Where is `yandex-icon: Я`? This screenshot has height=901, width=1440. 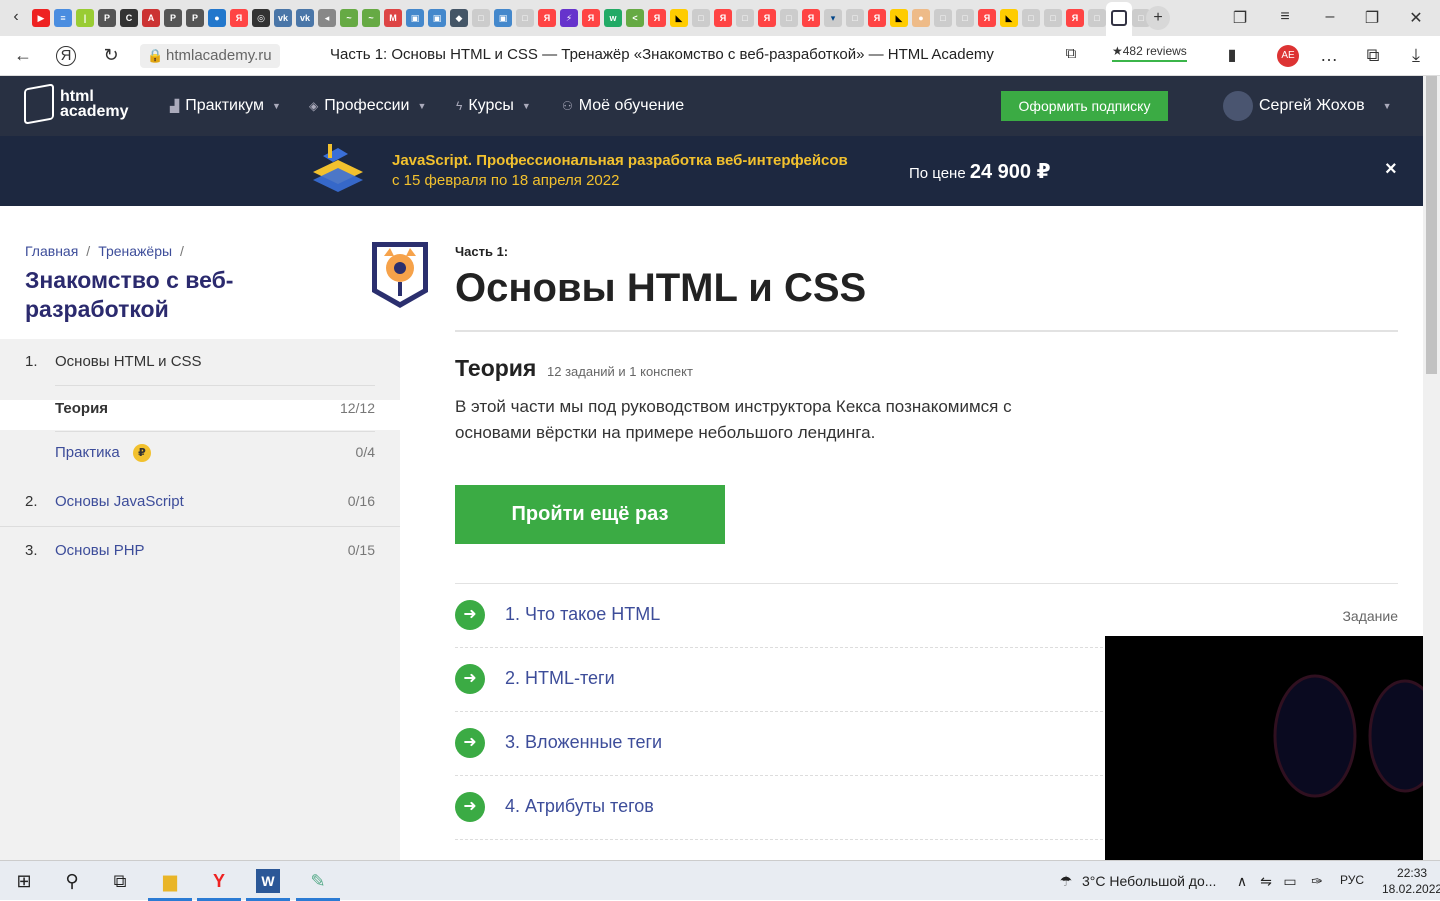
yandex-icon: Я is located at coordinates (66, 56).